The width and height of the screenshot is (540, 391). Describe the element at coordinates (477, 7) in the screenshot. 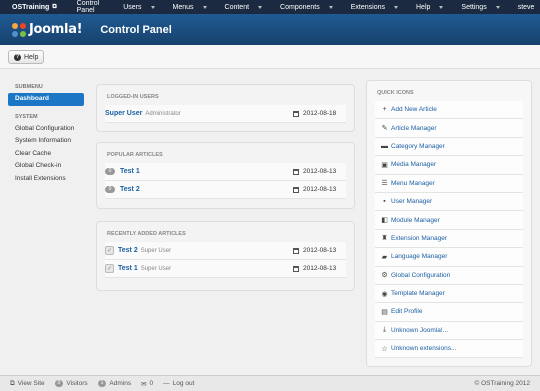

I see `menu-settings: Settings` at that location.